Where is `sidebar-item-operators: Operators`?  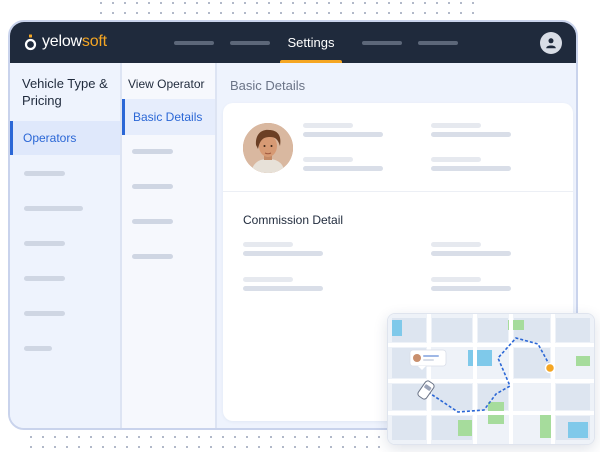 sidebar-item-operators: Operators is located at coordinates (65, 138).